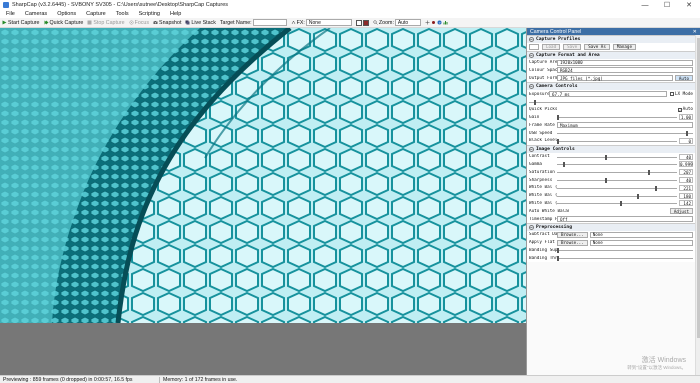 Image resolution: width=700 pixels, height=383 pixels. I want to click on output-format-select: JPG files (*.jpg), so click(615, 78).